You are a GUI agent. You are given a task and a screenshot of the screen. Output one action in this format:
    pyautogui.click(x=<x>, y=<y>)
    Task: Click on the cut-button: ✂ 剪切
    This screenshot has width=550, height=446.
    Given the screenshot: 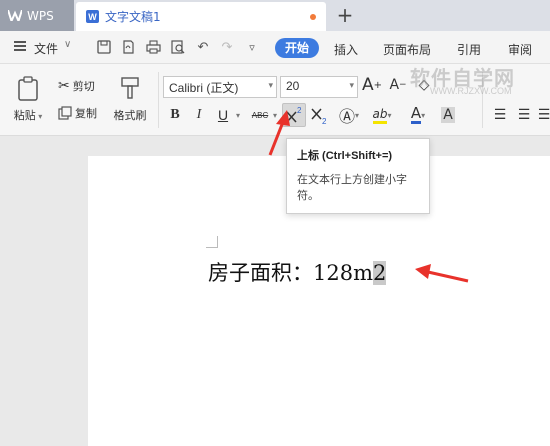 What is the action you would take?
    pyautogui.click(x=76, y=86)
    